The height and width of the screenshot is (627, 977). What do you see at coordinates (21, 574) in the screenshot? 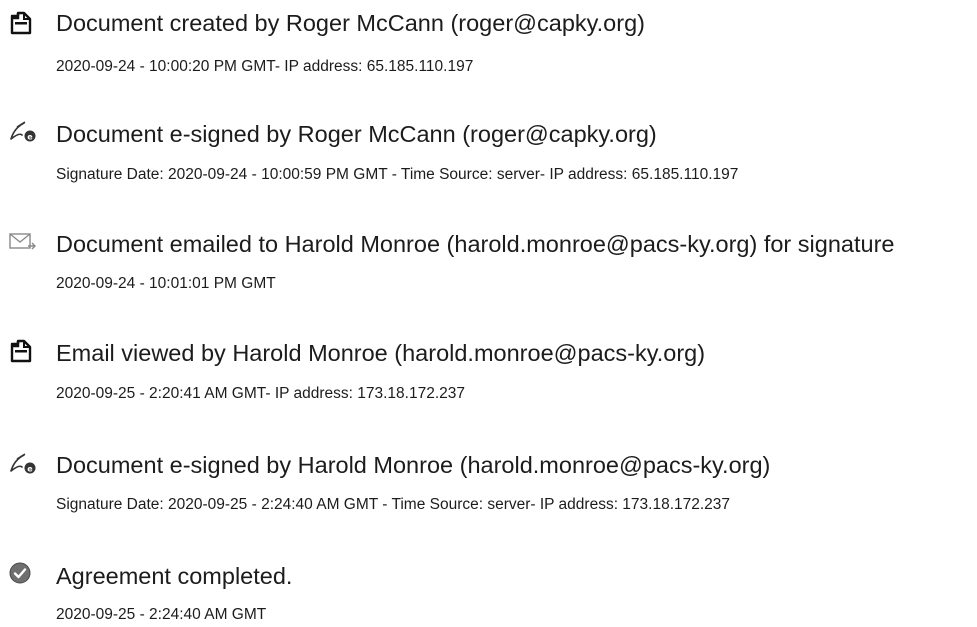
I see `checkmark-circle-icon` at bounding box center [21, 574].